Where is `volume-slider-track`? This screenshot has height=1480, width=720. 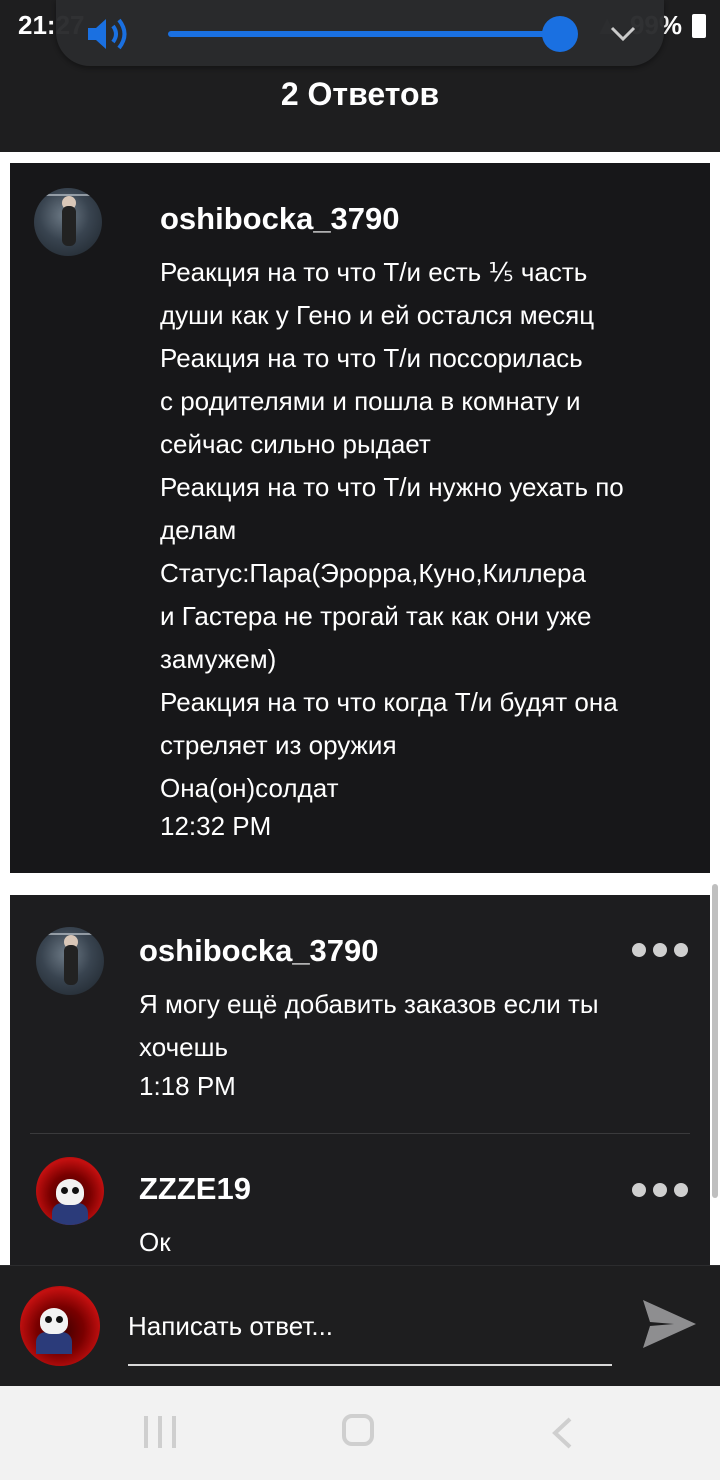 volume-slider-track is located at coordinates (364, 34).